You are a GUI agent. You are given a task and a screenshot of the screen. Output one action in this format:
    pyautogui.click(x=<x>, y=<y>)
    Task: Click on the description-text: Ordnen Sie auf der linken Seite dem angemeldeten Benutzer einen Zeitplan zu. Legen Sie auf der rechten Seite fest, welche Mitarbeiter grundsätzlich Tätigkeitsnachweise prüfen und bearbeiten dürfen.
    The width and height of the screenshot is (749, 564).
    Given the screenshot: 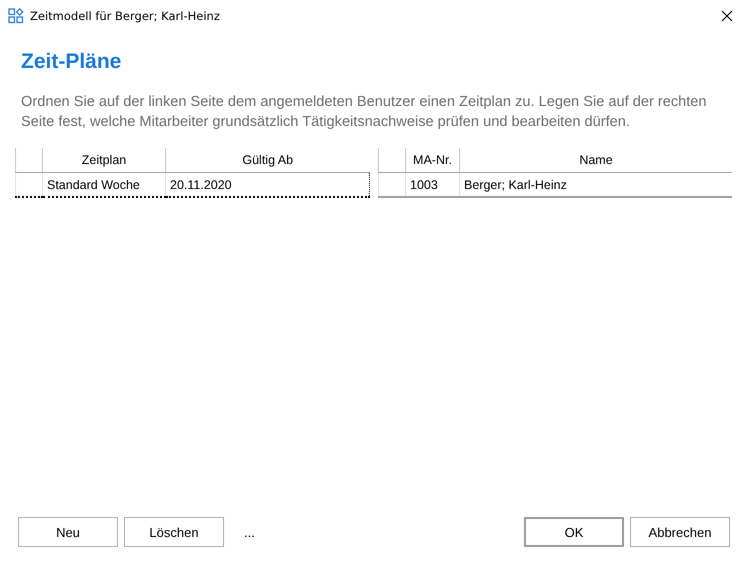 What is the action you would take?
    pyautogui.click(x=364, y=112)
    